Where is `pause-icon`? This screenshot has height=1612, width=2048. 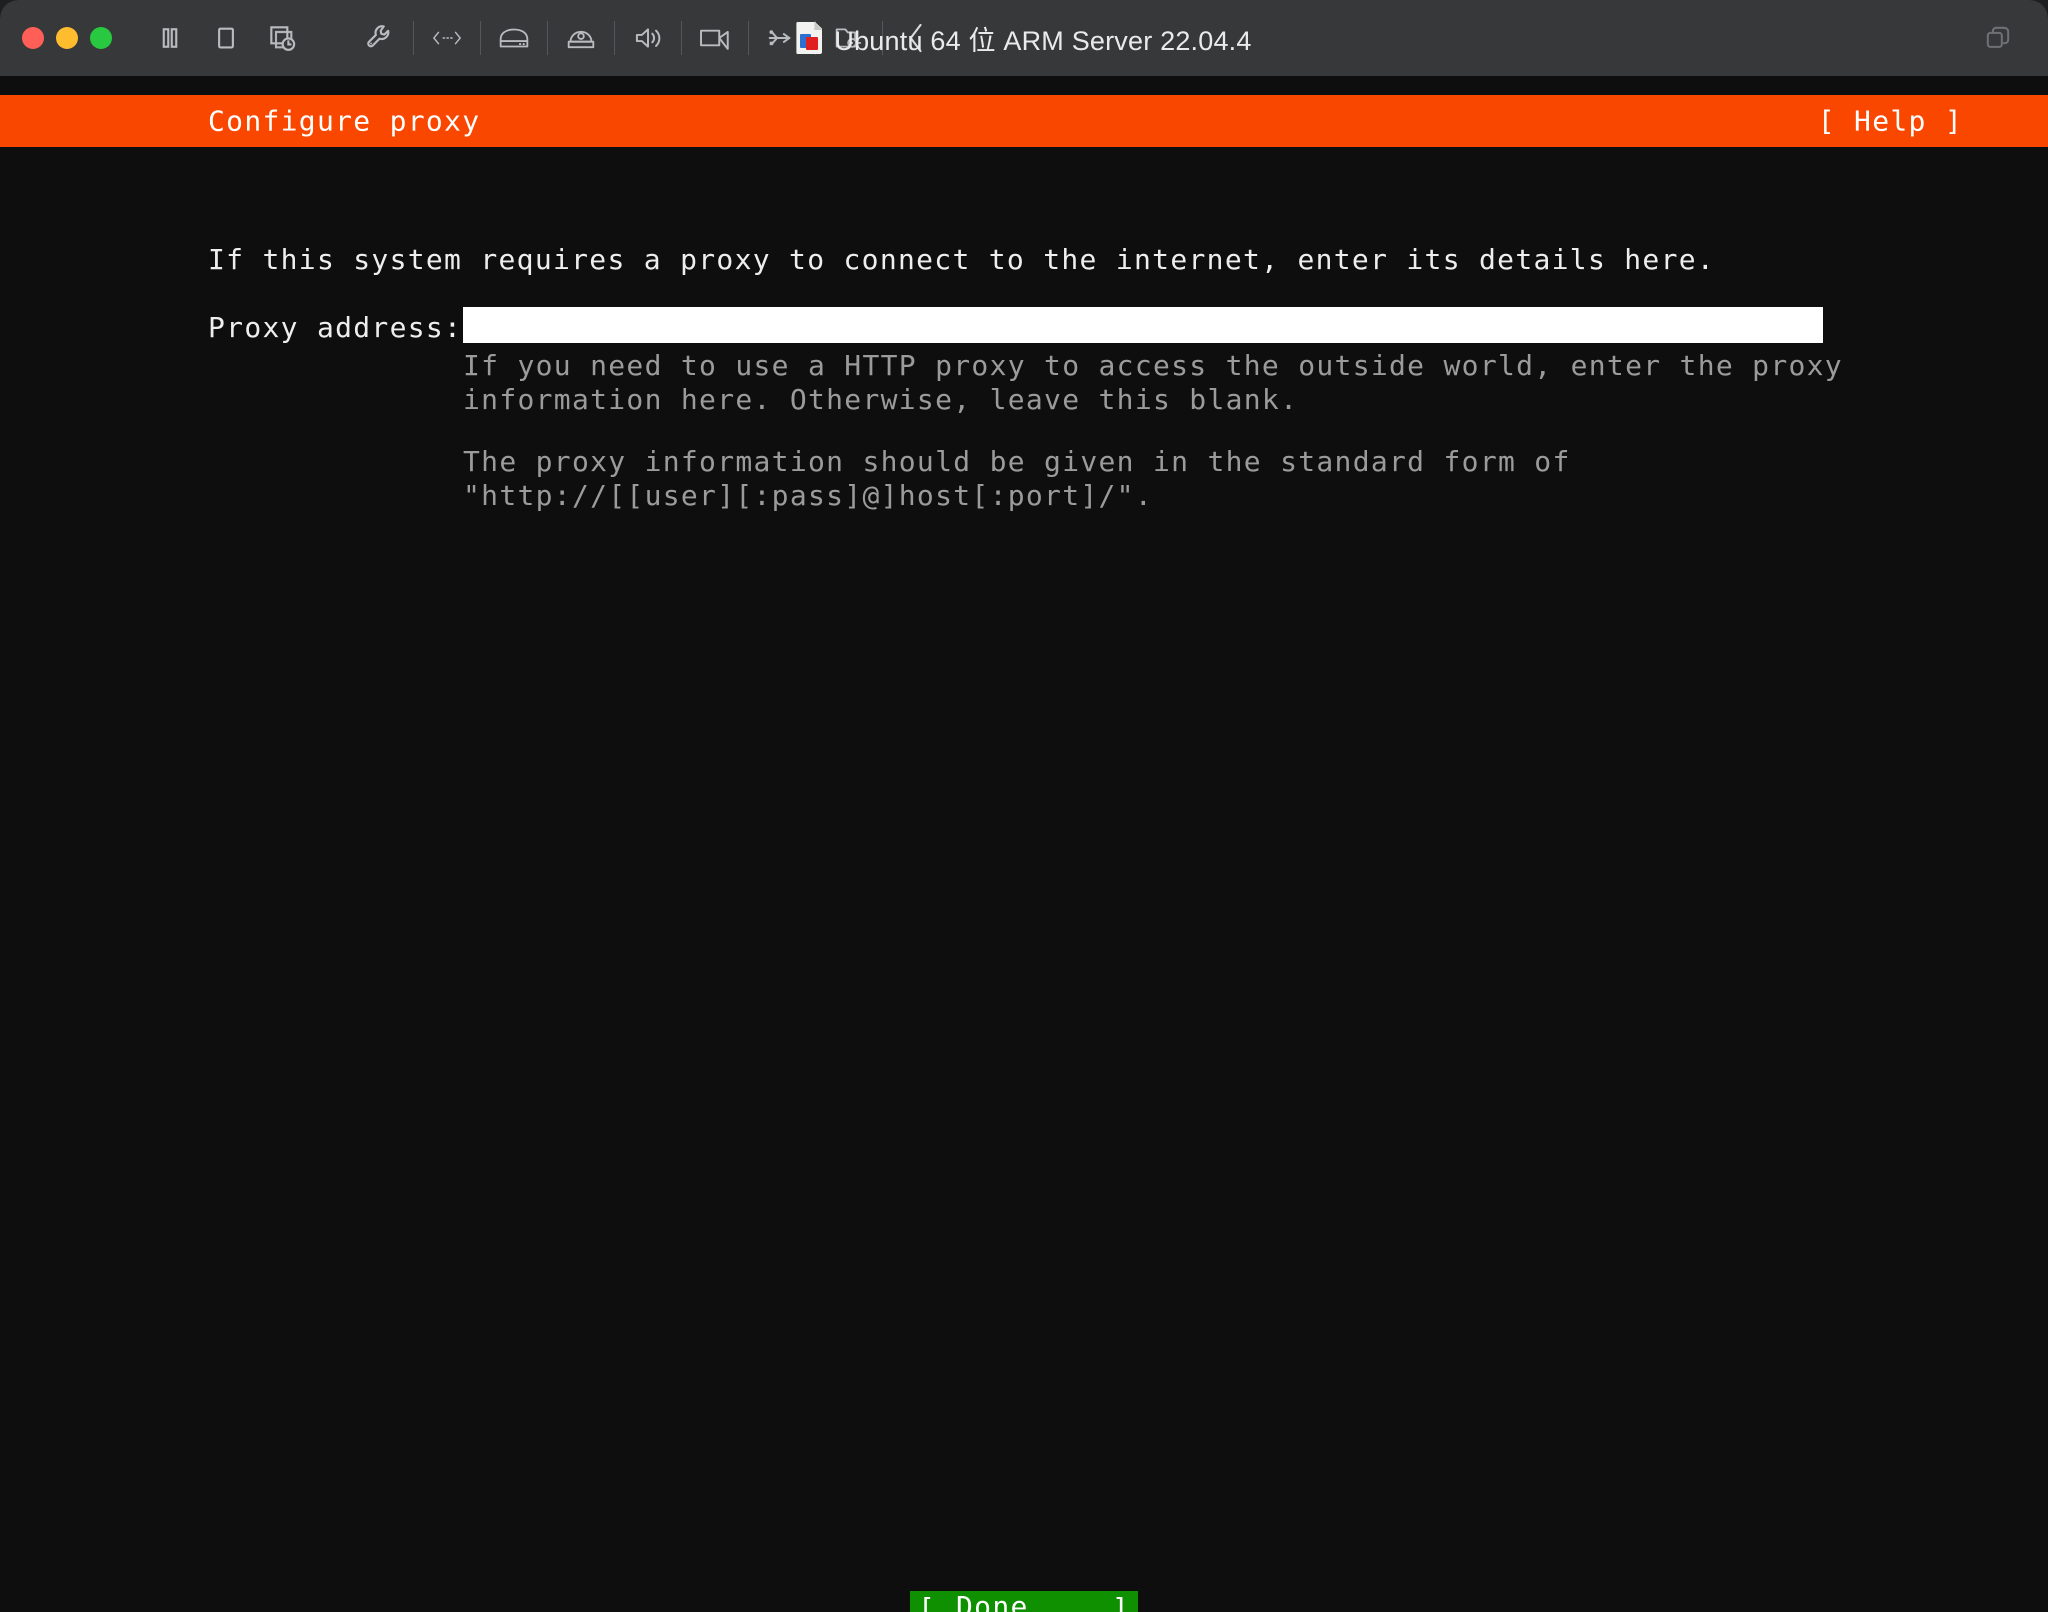 pause-icon is located at coordinates (170, 38).